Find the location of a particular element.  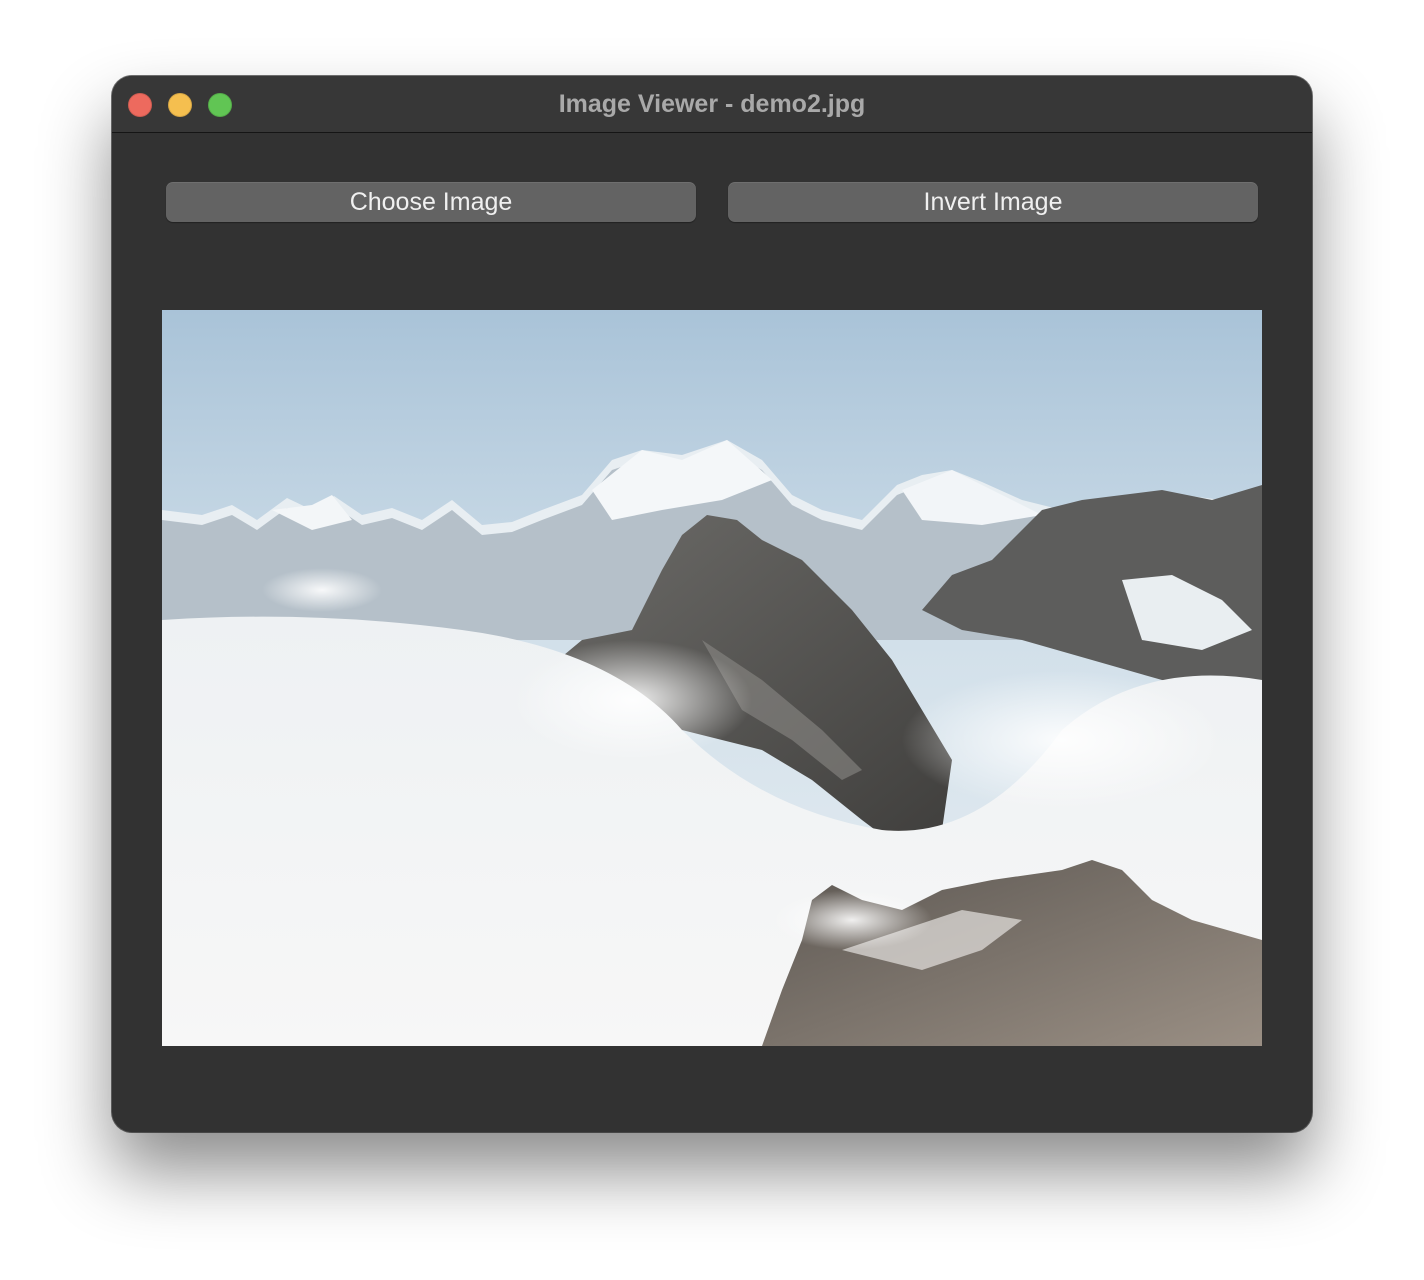

choose-image-button: Choose Image is located at coordinates (431, 202).